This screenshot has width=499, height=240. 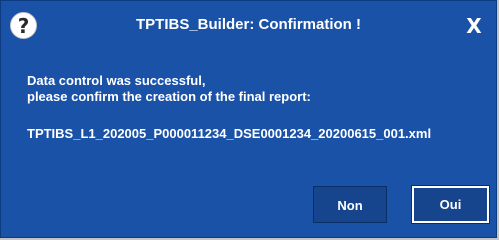 What do you see at coordinates (248, 24) in the screenshot?
I see `dialog-title: TPTIBS_Builder: Confirmation !` at bounding box center [248, 24].